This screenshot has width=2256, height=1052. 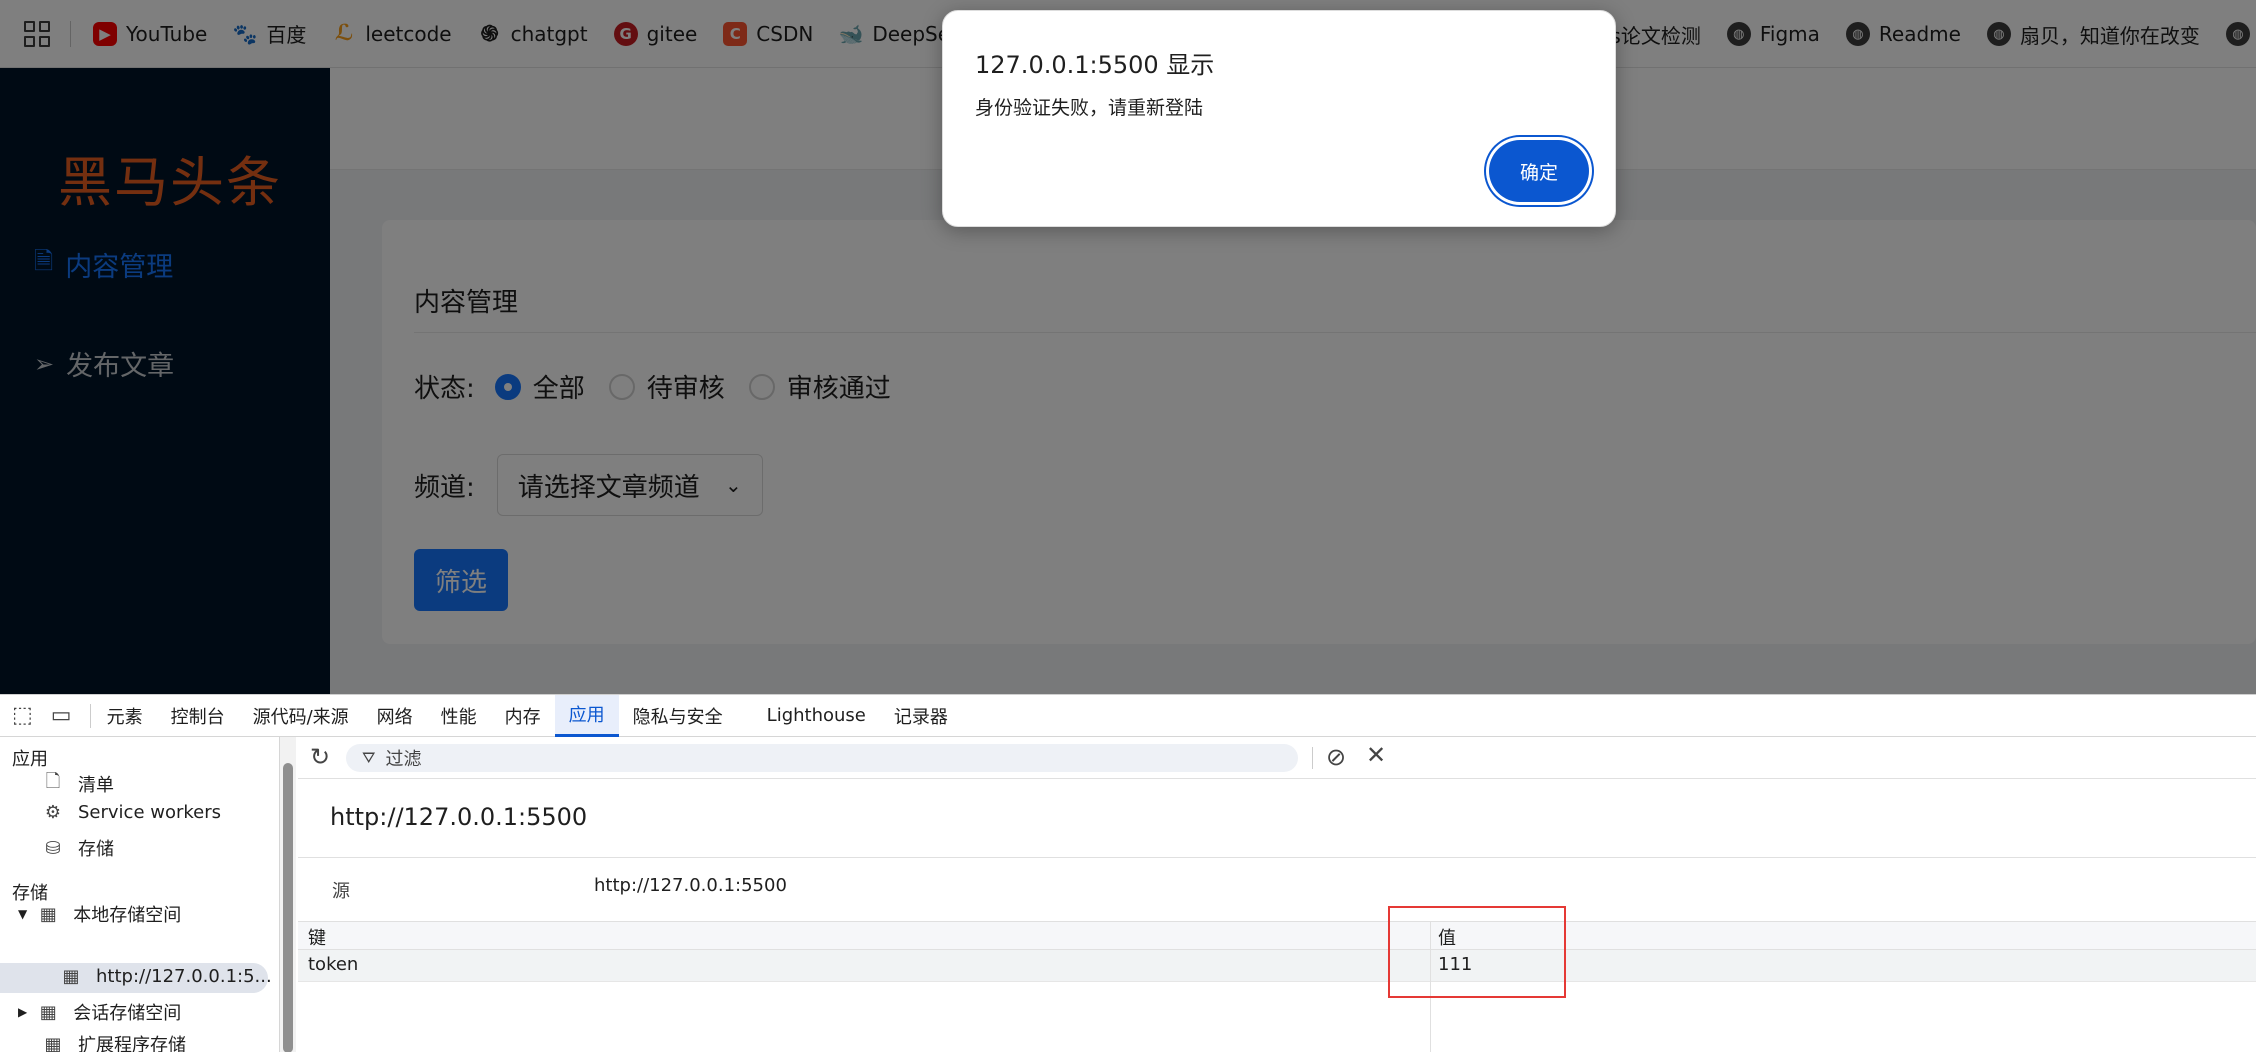 What do you see at coordinates (150, 812) in the screenshot?
I see `sidebar-item-label: Service workers` at bounding box center [150, 812].